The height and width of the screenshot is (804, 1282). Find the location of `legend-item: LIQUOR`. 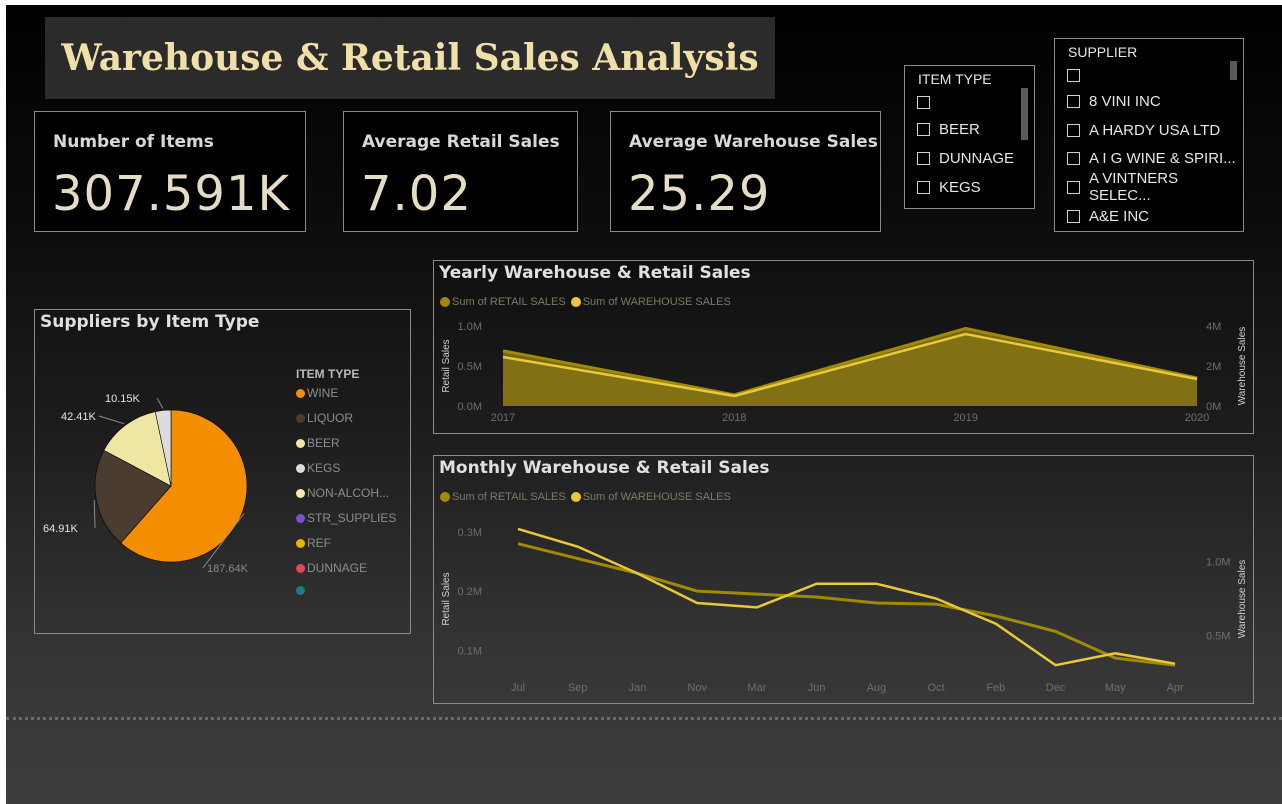

legend-item: LIQUOR is located at coordinates (324, 418).